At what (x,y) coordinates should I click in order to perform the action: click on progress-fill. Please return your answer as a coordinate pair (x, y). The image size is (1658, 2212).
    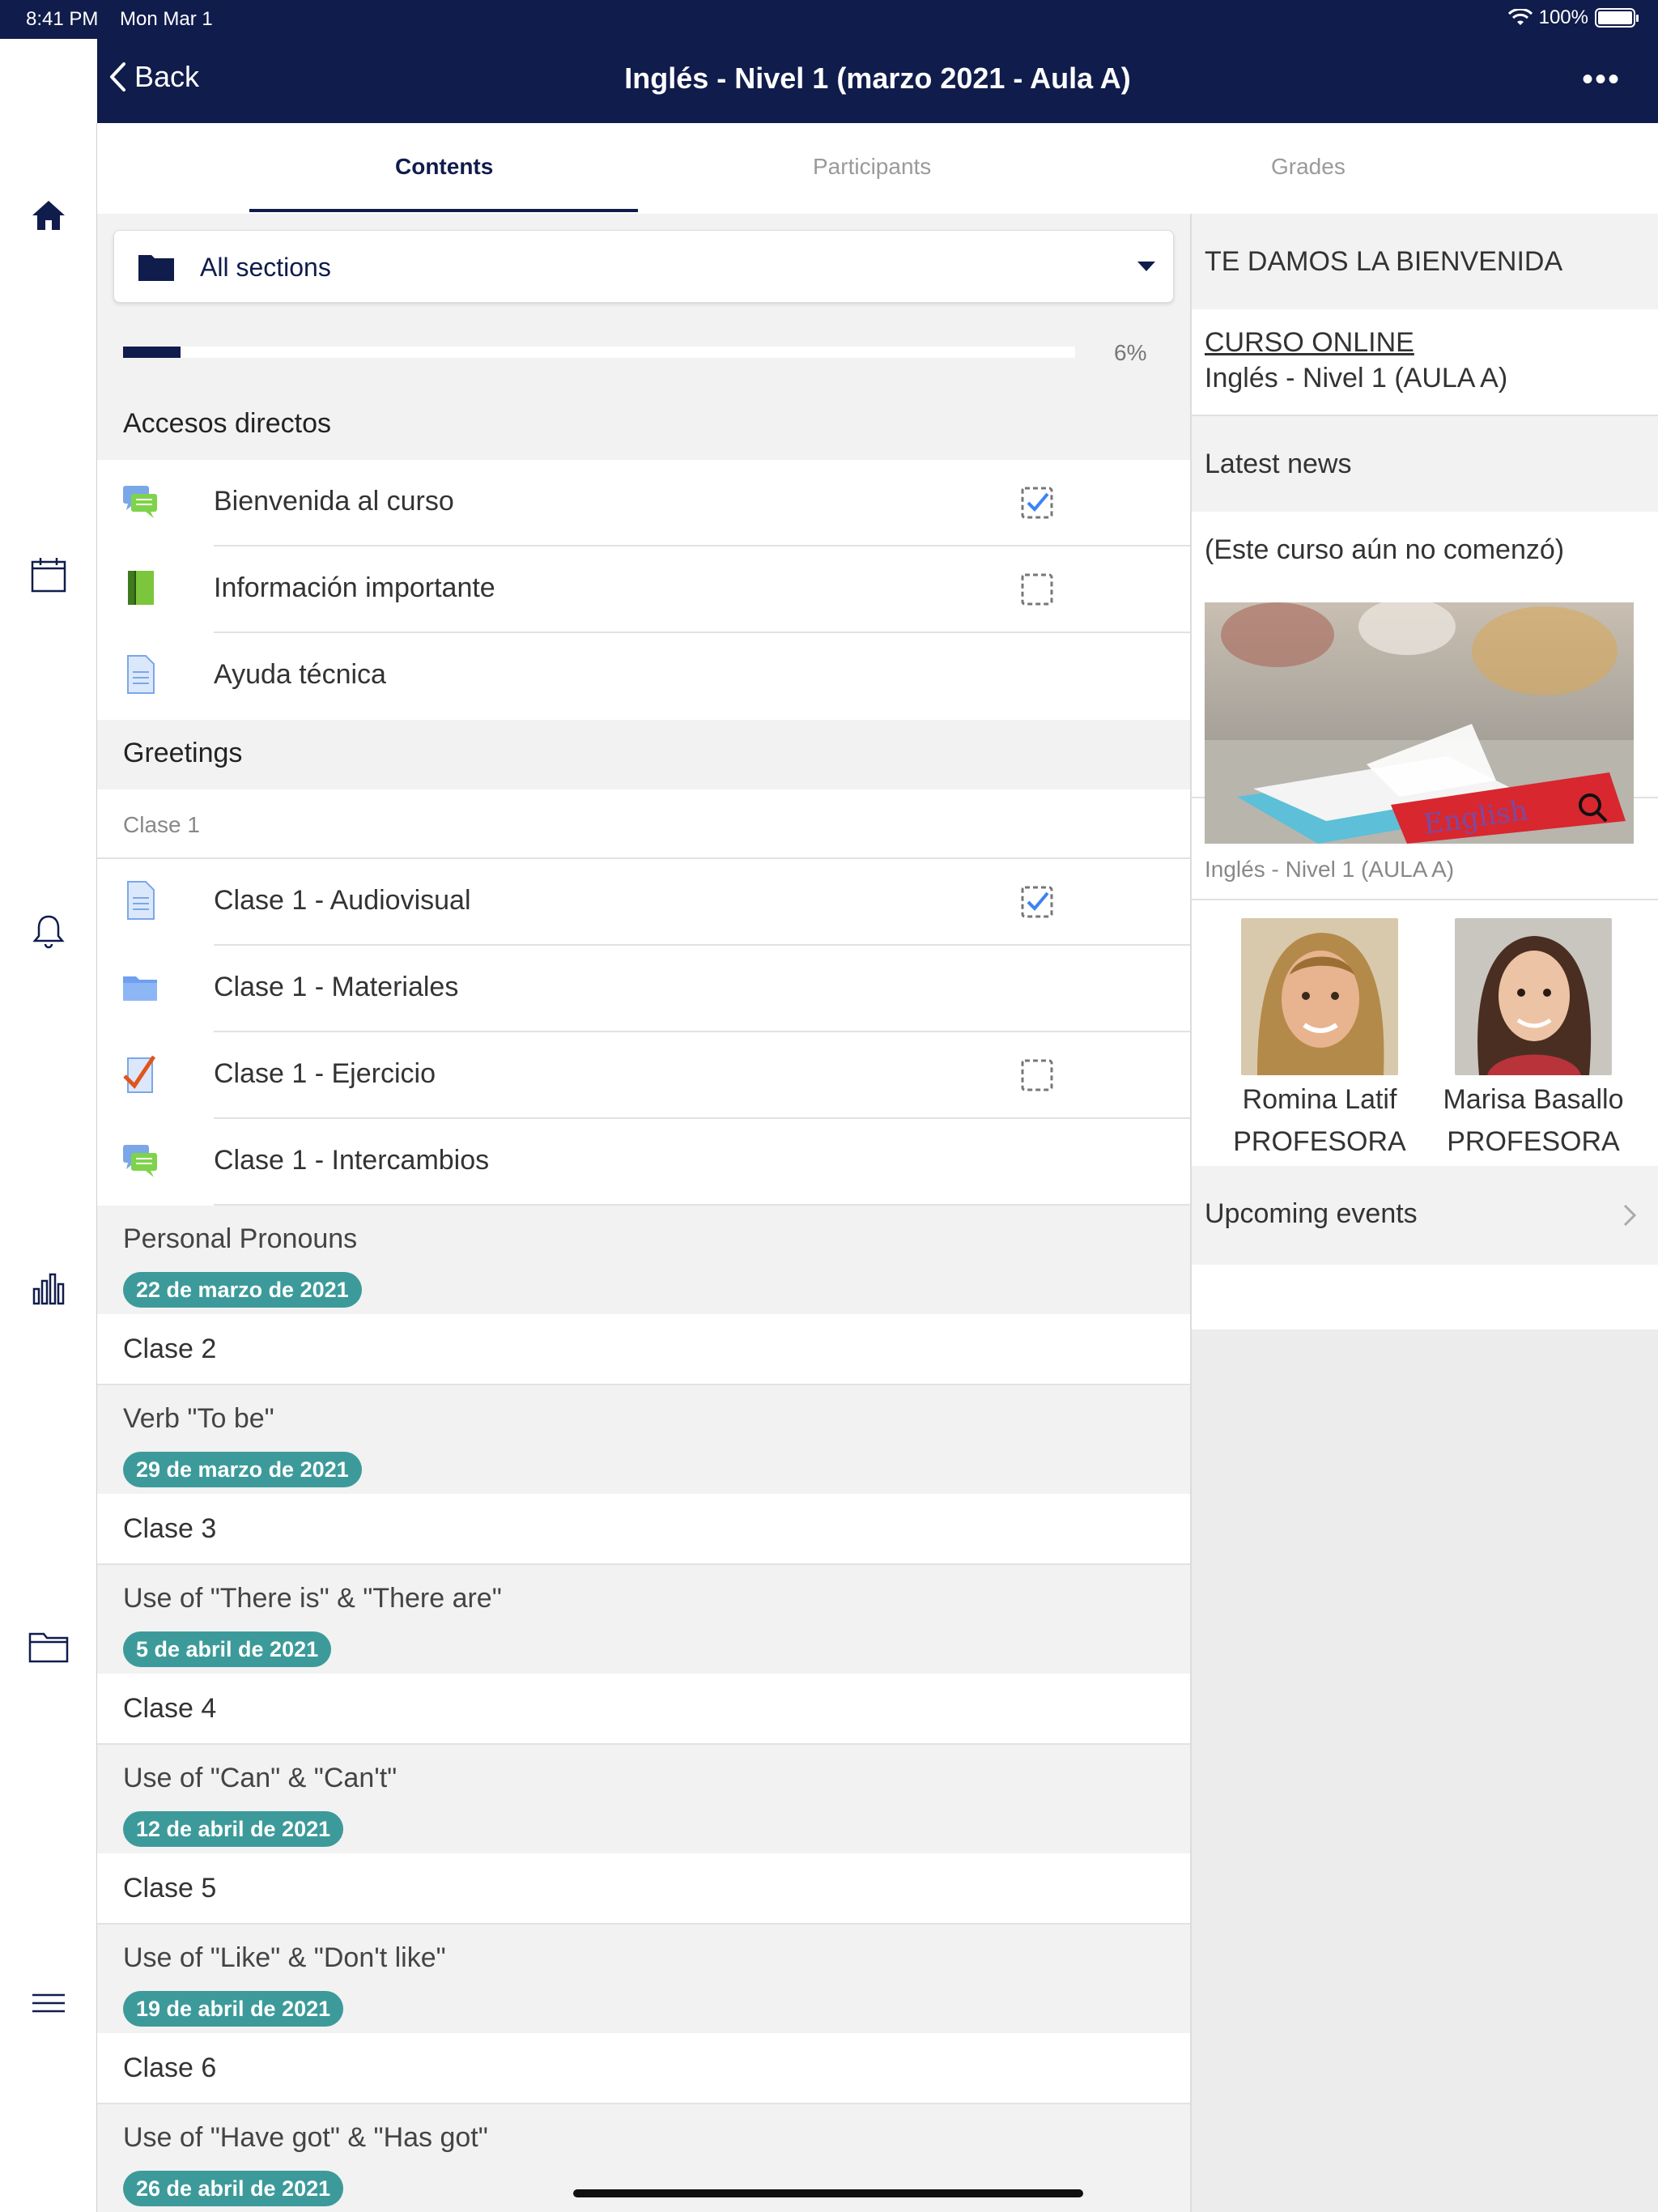
    Looking at the image, I should click on (152, 353).